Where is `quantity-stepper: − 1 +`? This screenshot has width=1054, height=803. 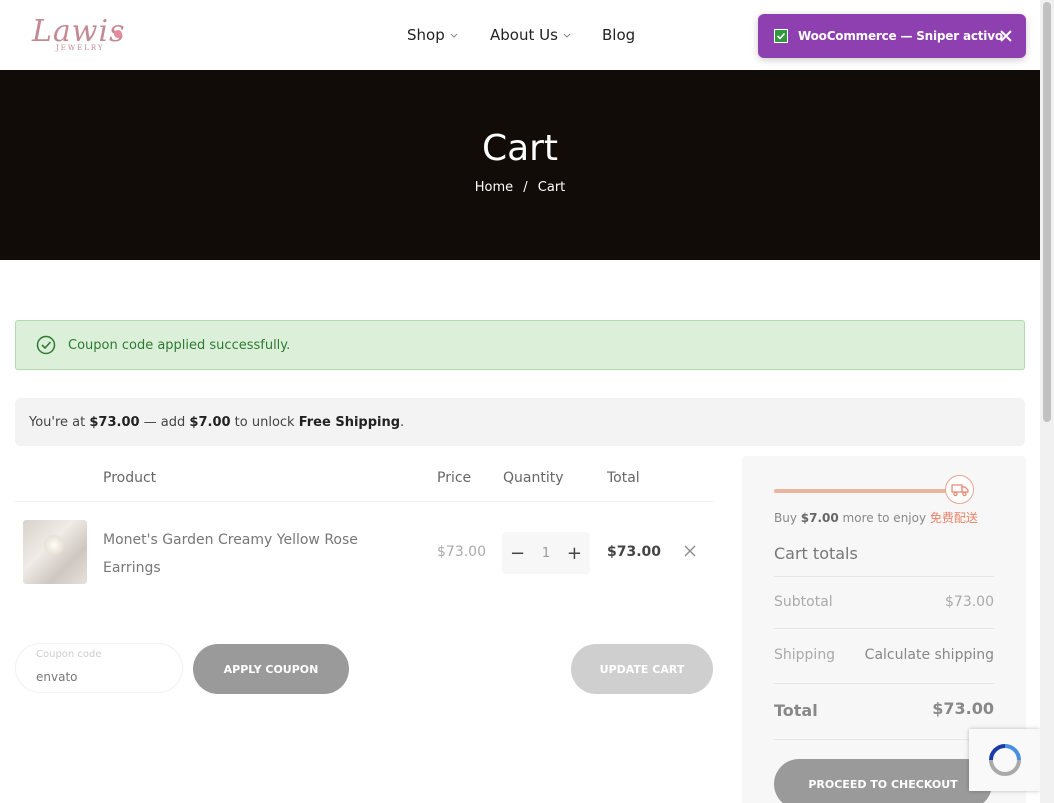 quantity-stepper: − 1 + is located at coordinates (546, 553).